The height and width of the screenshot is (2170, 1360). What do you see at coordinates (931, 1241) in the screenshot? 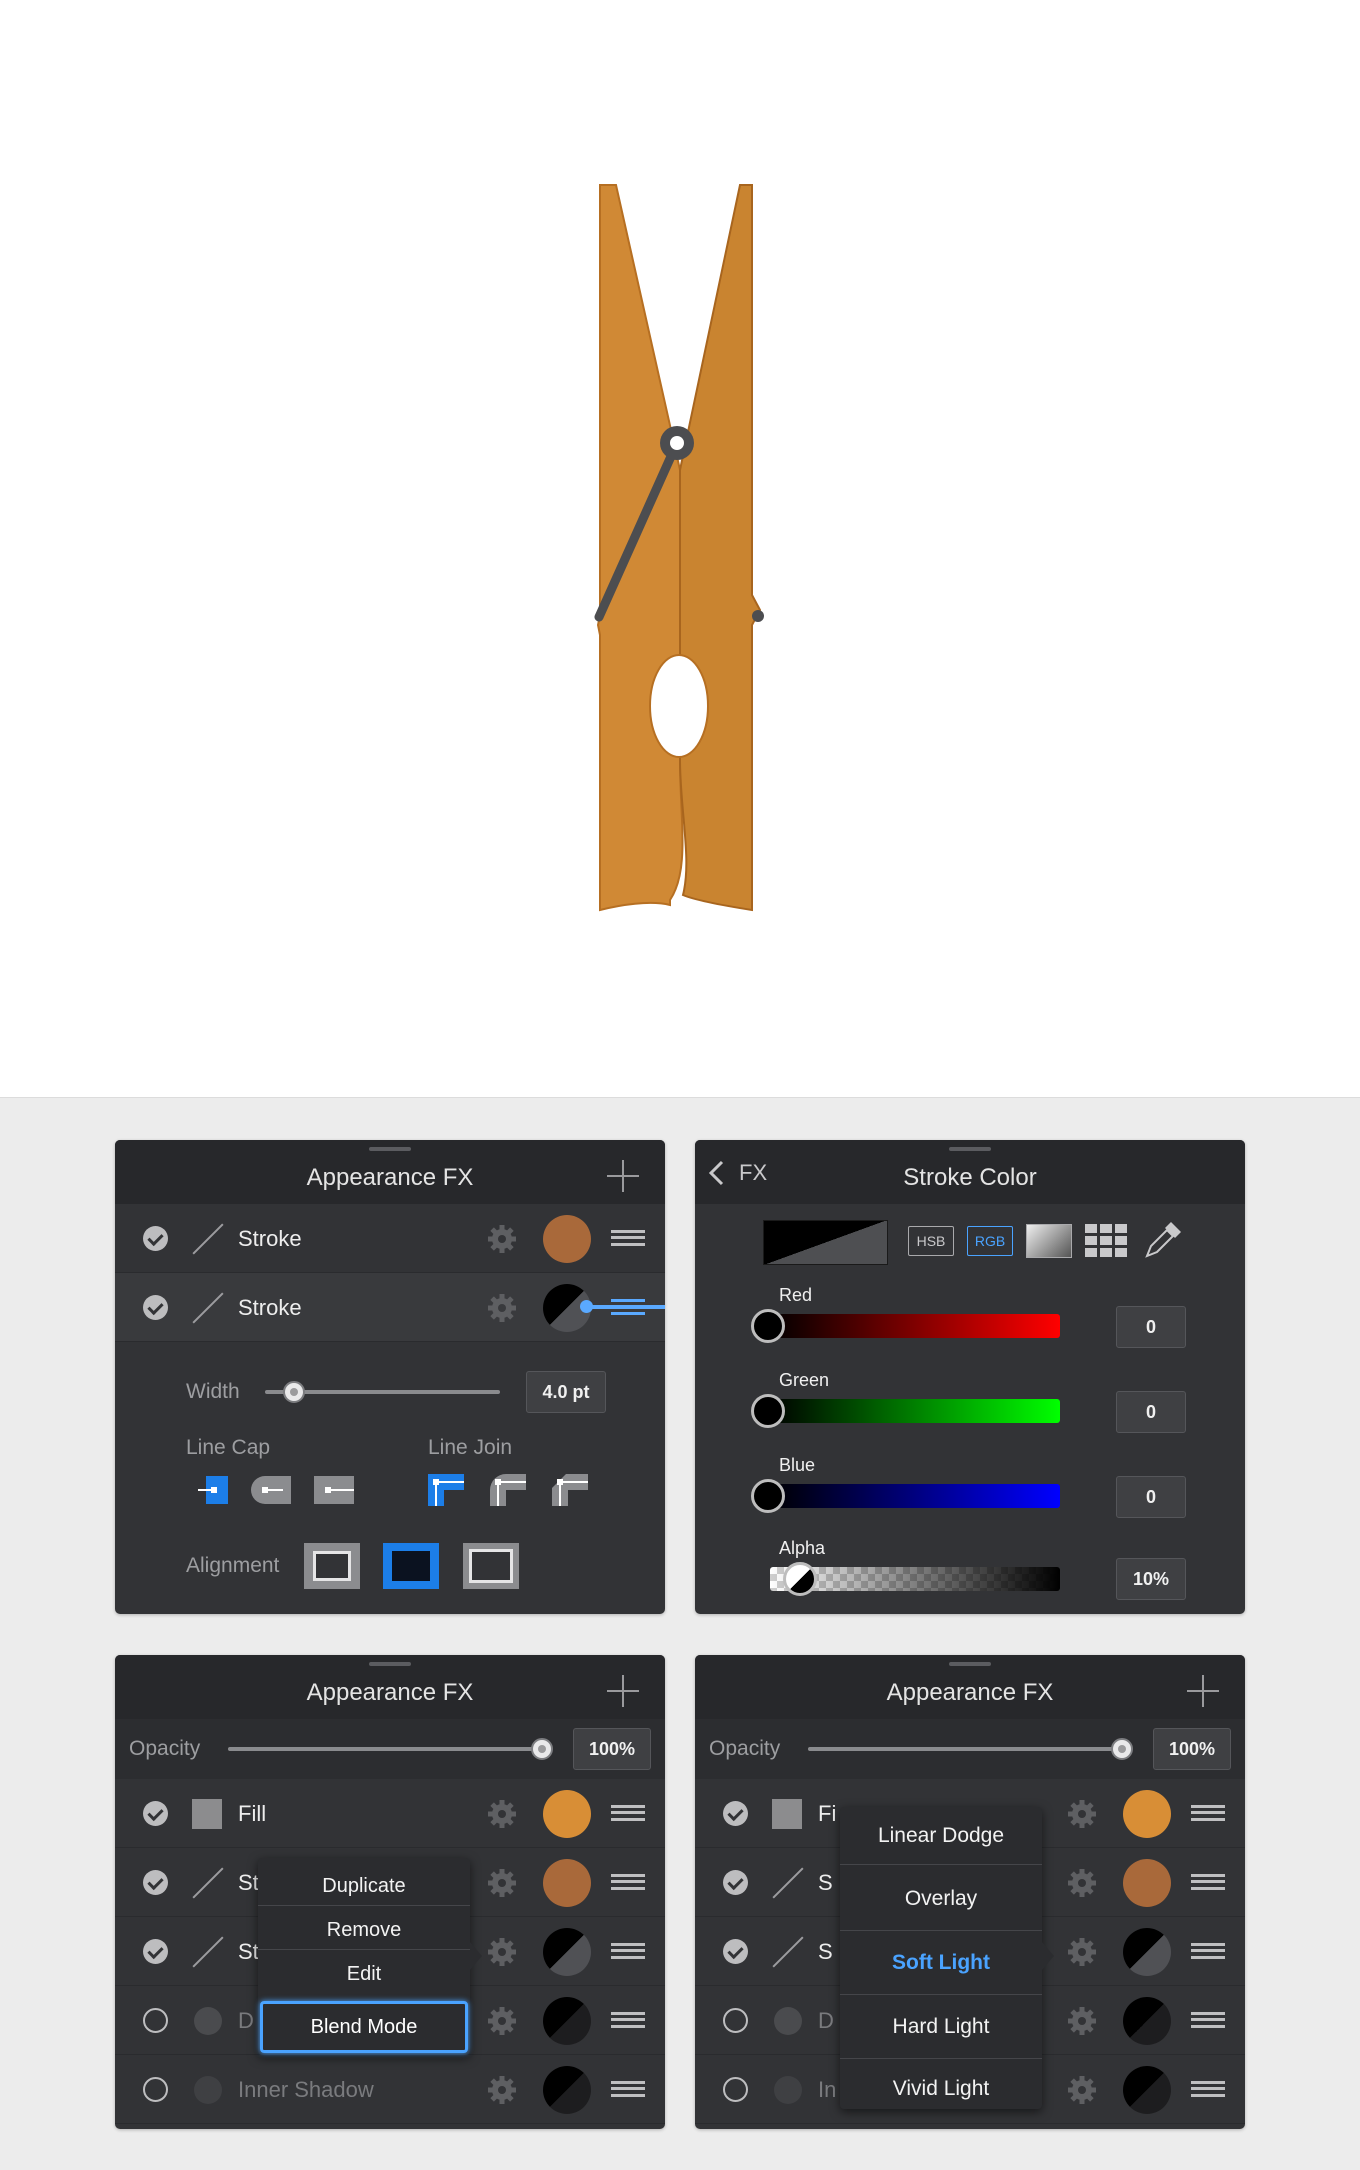
I see `hsb-mode-button: HSB` at bounding box center [931, 1241].